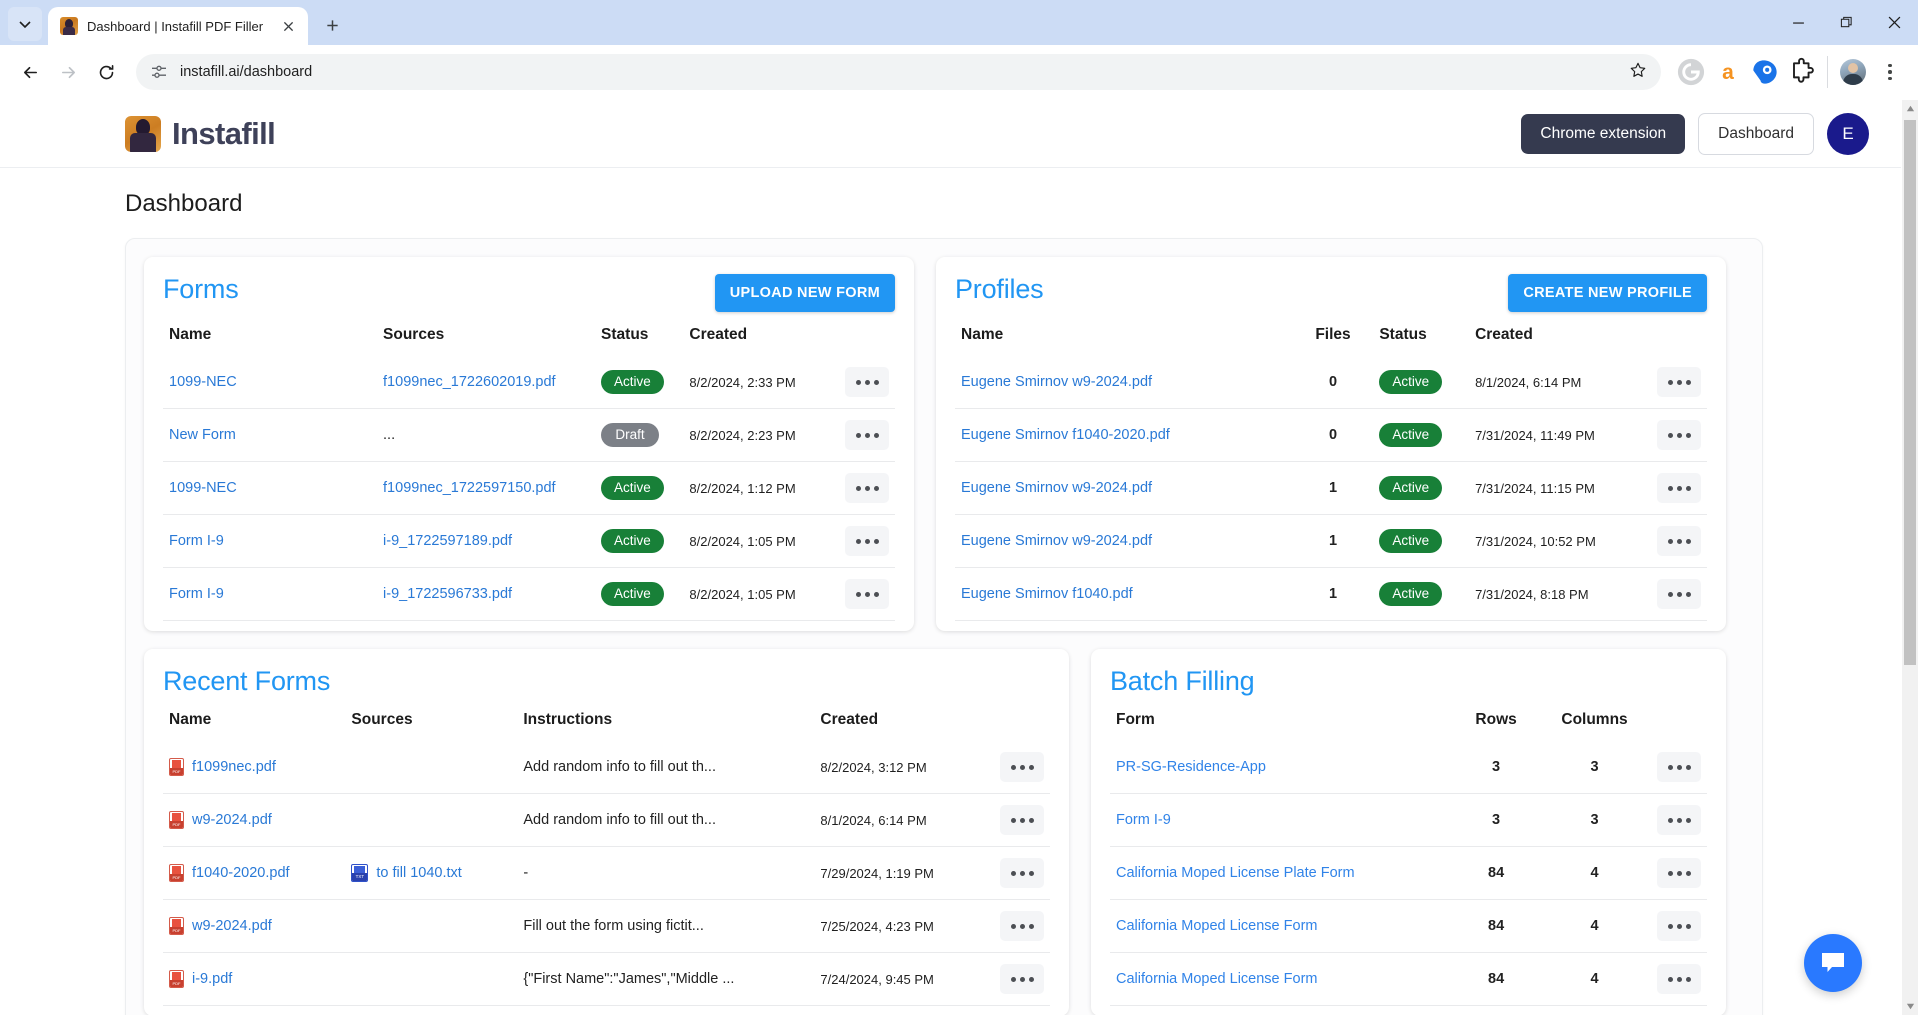 The height and width of the screenshot is (1015, 1918). Describe the element at coordinates (1607, 293) in the screenshot. I see `create-new-profile-button: CREATE NEW PROFILE` at that location.